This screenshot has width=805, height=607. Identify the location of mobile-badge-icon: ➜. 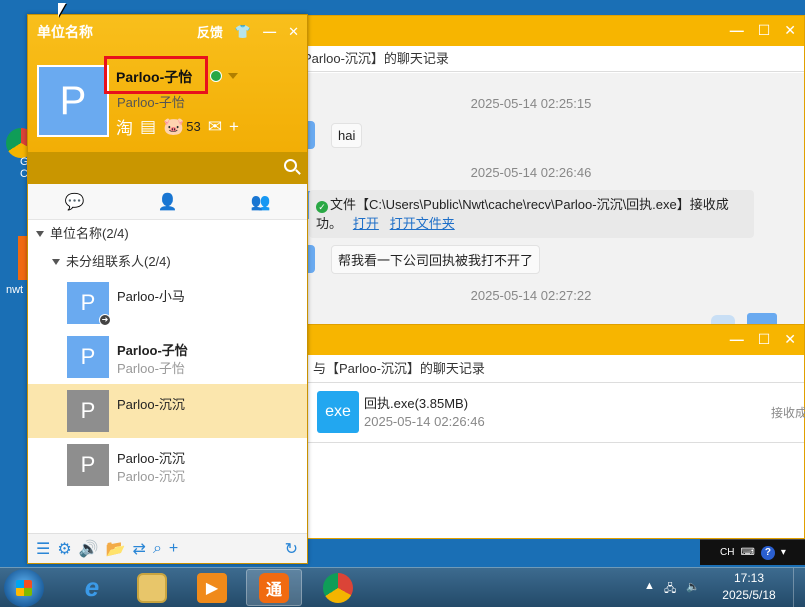
(105, 320).